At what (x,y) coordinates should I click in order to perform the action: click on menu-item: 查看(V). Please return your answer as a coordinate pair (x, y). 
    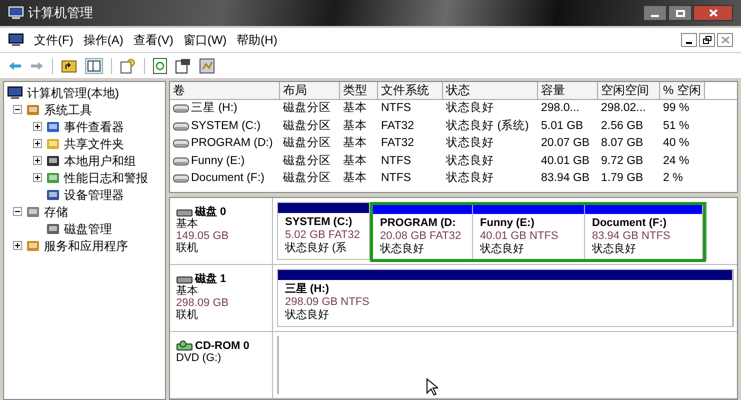
    Looking at the image, I should click on (153, 40).